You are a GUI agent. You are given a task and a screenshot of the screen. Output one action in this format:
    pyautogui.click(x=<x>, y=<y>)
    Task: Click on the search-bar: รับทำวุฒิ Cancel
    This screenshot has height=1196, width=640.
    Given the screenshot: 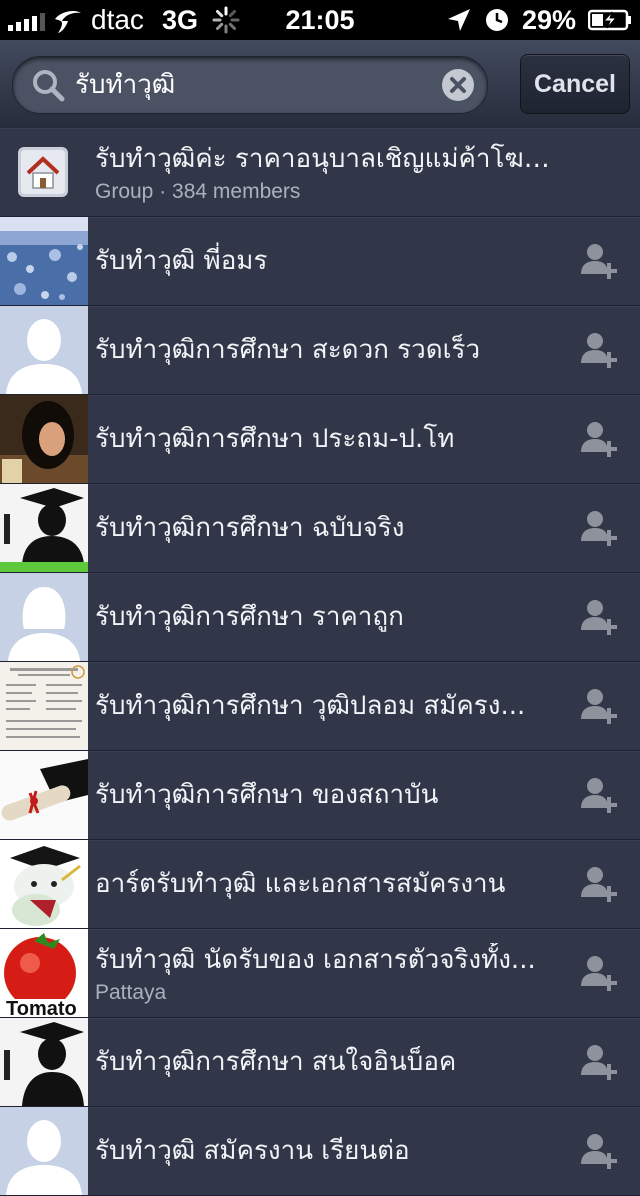 What is the action you would take?
    pyautogui.click(x=320, y=84)
    